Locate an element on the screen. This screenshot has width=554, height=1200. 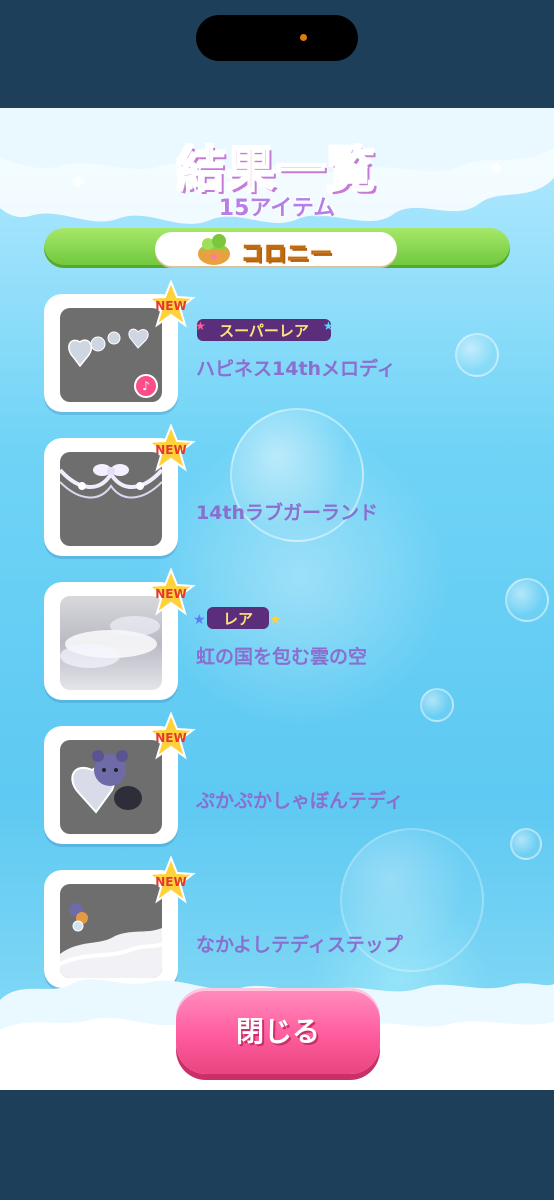
rarity-badge: スーパーレア ★ ★ is located at coordinates (264, 330).